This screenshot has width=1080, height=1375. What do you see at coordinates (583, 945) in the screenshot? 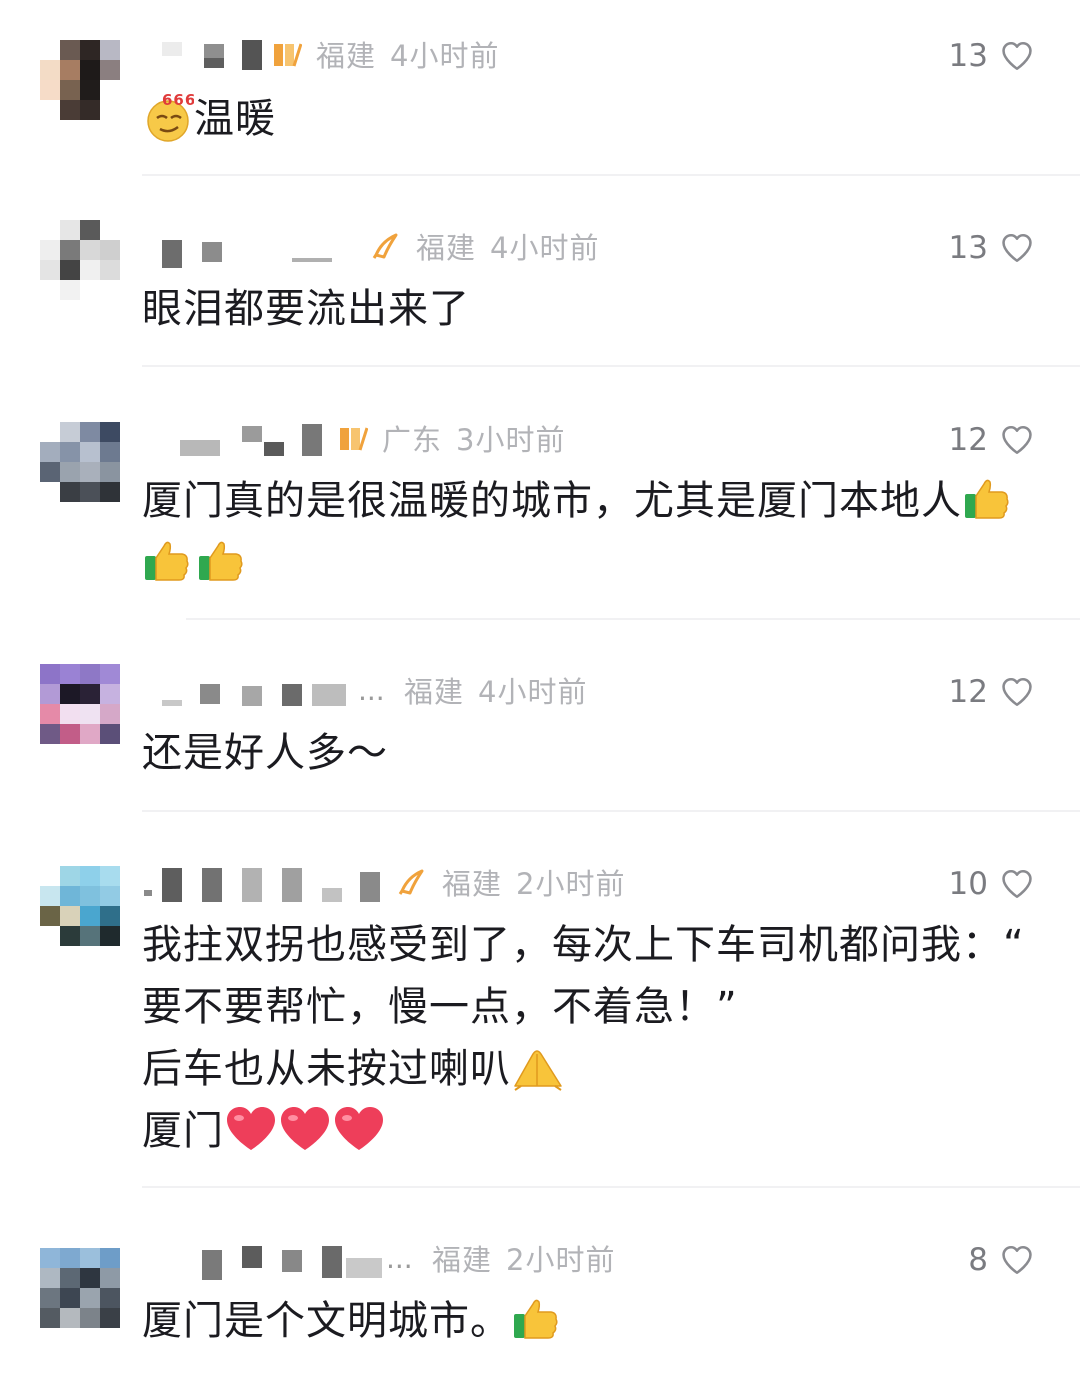
I see `comment-line: 我拄双拐也感受到了，每次上下车司机都问我：“` at bounding box center [583, 945].